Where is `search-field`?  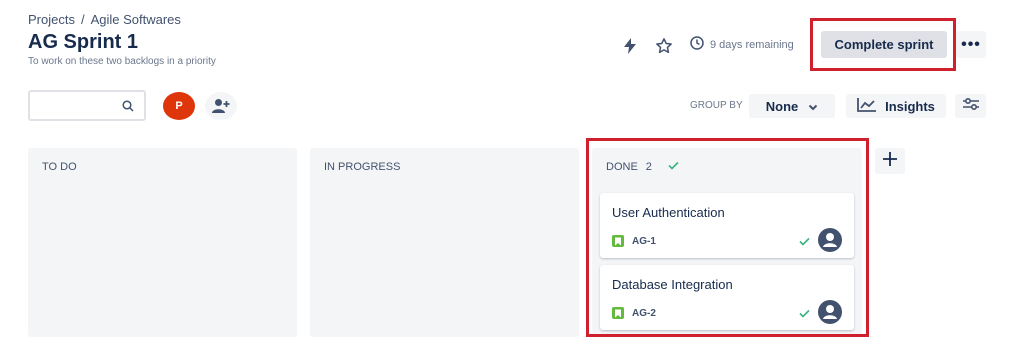 search-field is located at coordinates (87, 105).